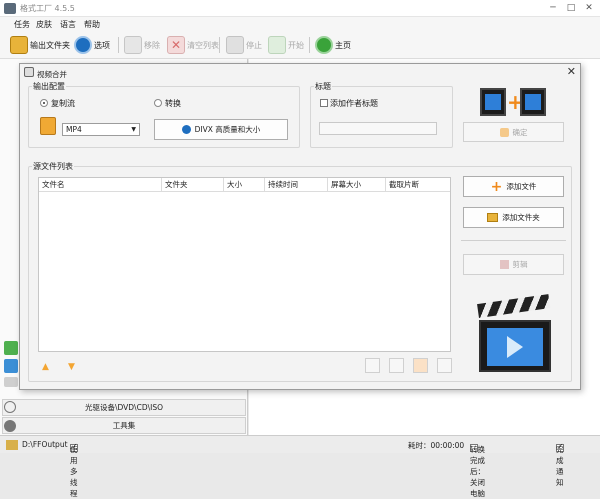  What do you see at coordinates (296, 45) in the screenshot?
I see `start-label: 开始` at bounding box center [296, 45].